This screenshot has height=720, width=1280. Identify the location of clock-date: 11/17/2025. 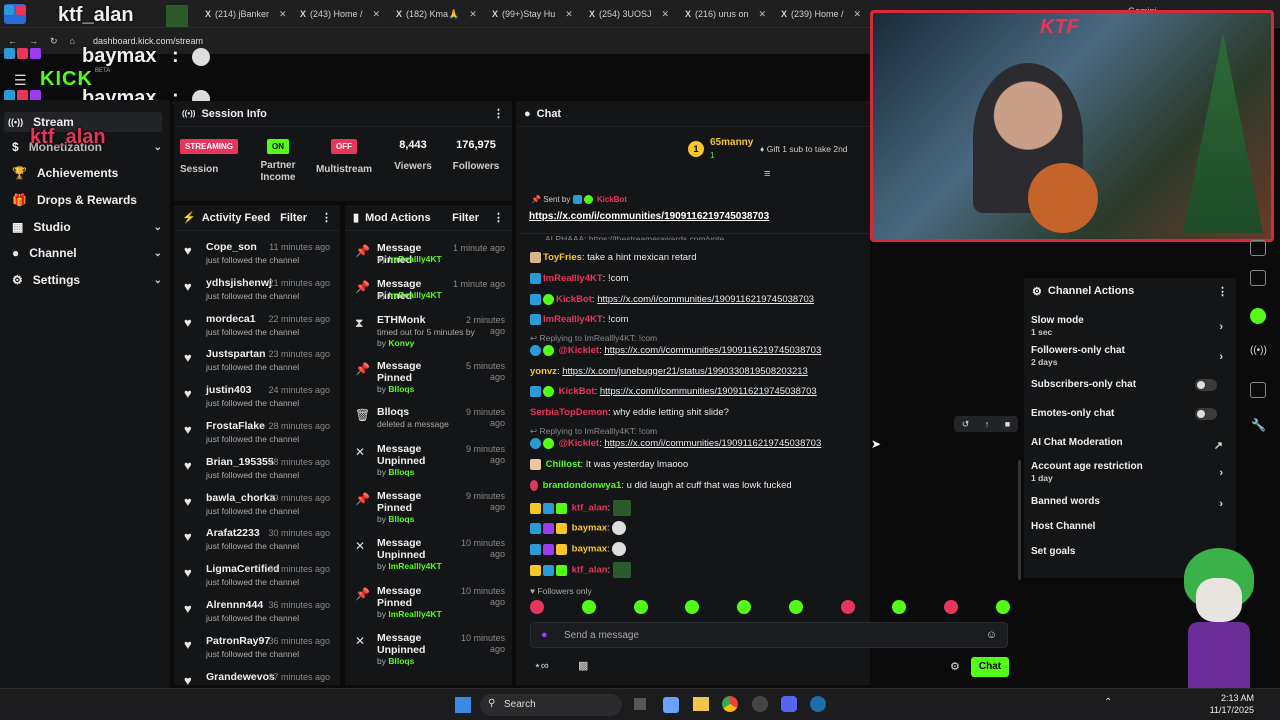
(1228, 710).